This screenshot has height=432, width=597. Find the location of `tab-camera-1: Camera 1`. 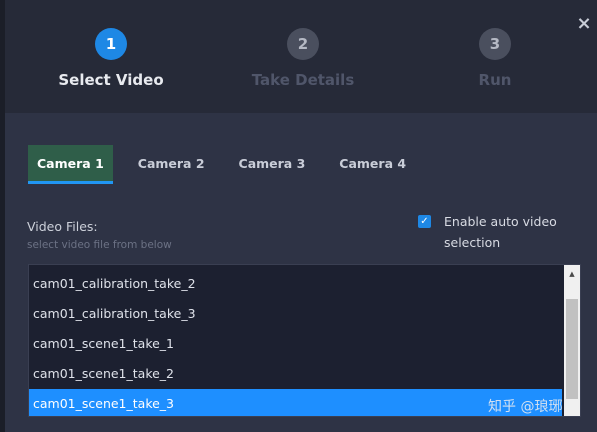

tab-camera-1: Camera 1 is located at coordinates (70, 164).